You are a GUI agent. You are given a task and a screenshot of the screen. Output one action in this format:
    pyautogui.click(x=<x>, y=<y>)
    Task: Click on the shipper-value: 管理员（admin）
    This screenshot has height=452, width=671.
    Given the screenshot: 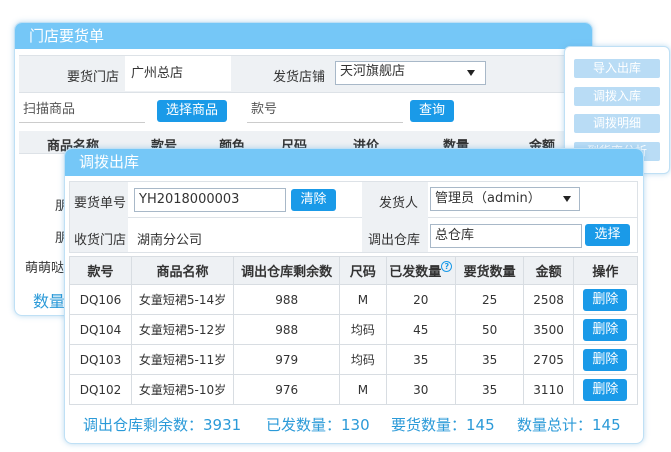 What is the action you would take?
    pyautogui.click(x=488, y=198)
    